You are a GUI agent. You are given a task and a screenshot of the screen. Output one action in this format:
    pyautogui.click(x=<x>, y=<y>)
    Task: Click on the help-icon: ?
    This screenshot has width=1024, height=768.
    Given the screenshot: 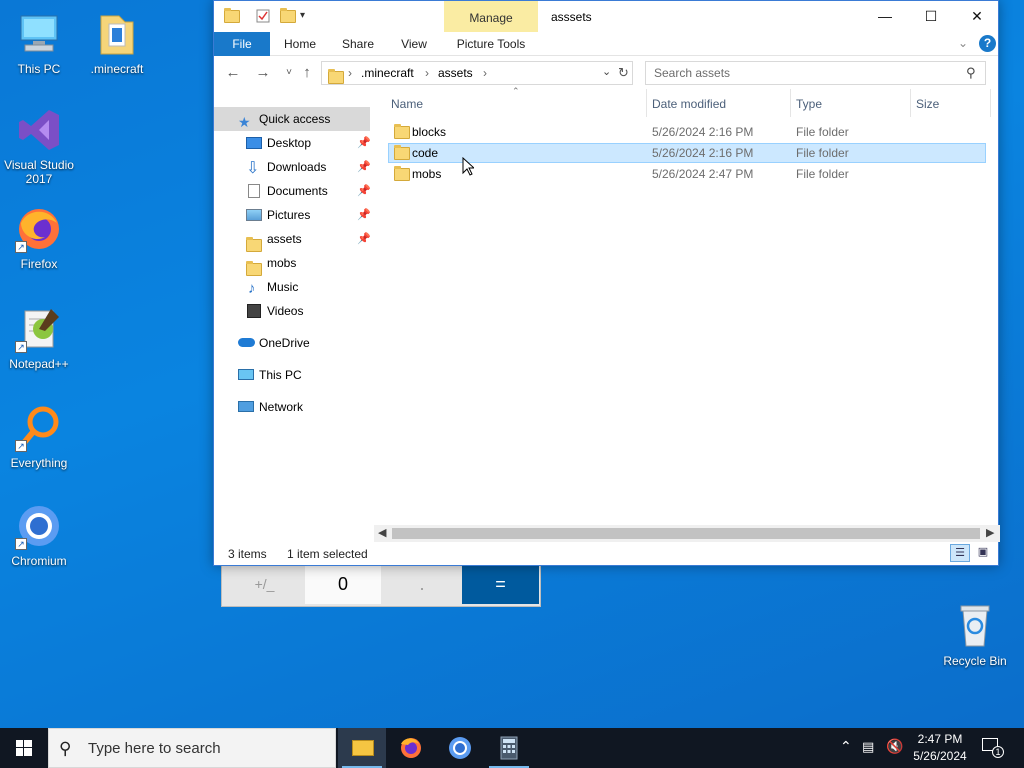 What is the action you would take?
    pyautogui.click(x=987, y=43)
    